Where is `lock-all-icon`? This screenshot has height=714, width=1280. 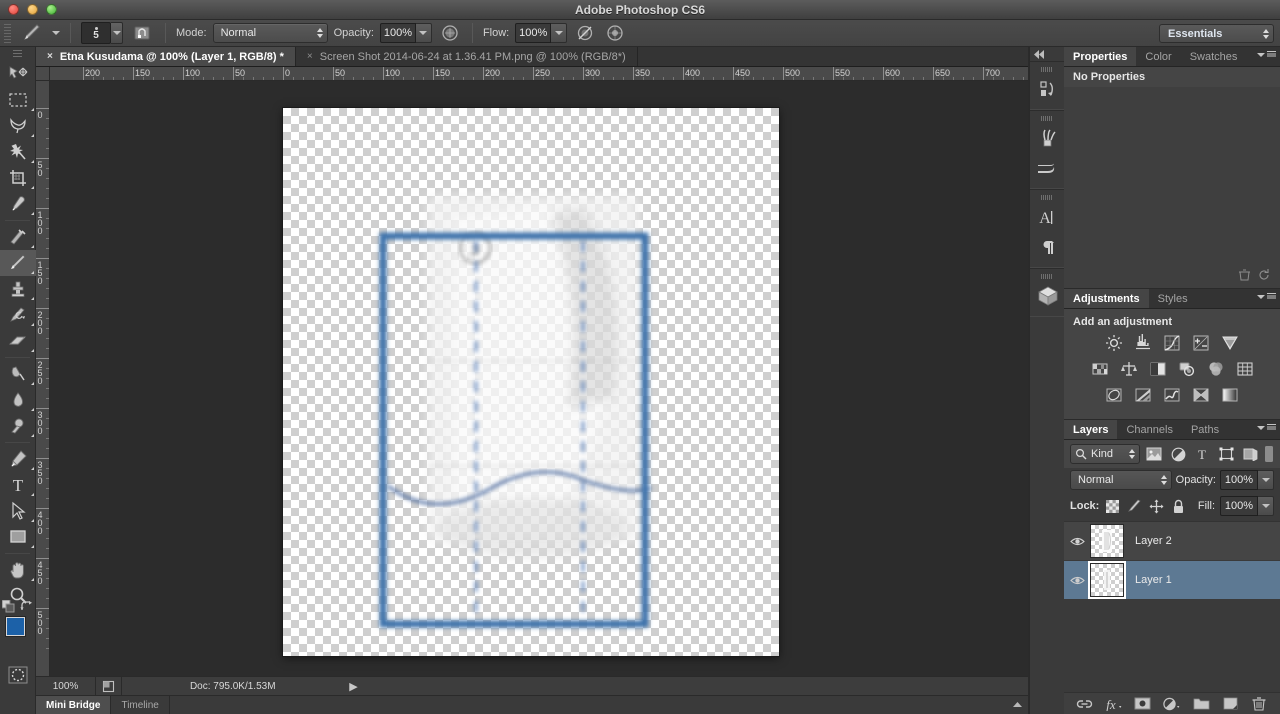
lock-all-icon is located at coordinates (1178, 506).